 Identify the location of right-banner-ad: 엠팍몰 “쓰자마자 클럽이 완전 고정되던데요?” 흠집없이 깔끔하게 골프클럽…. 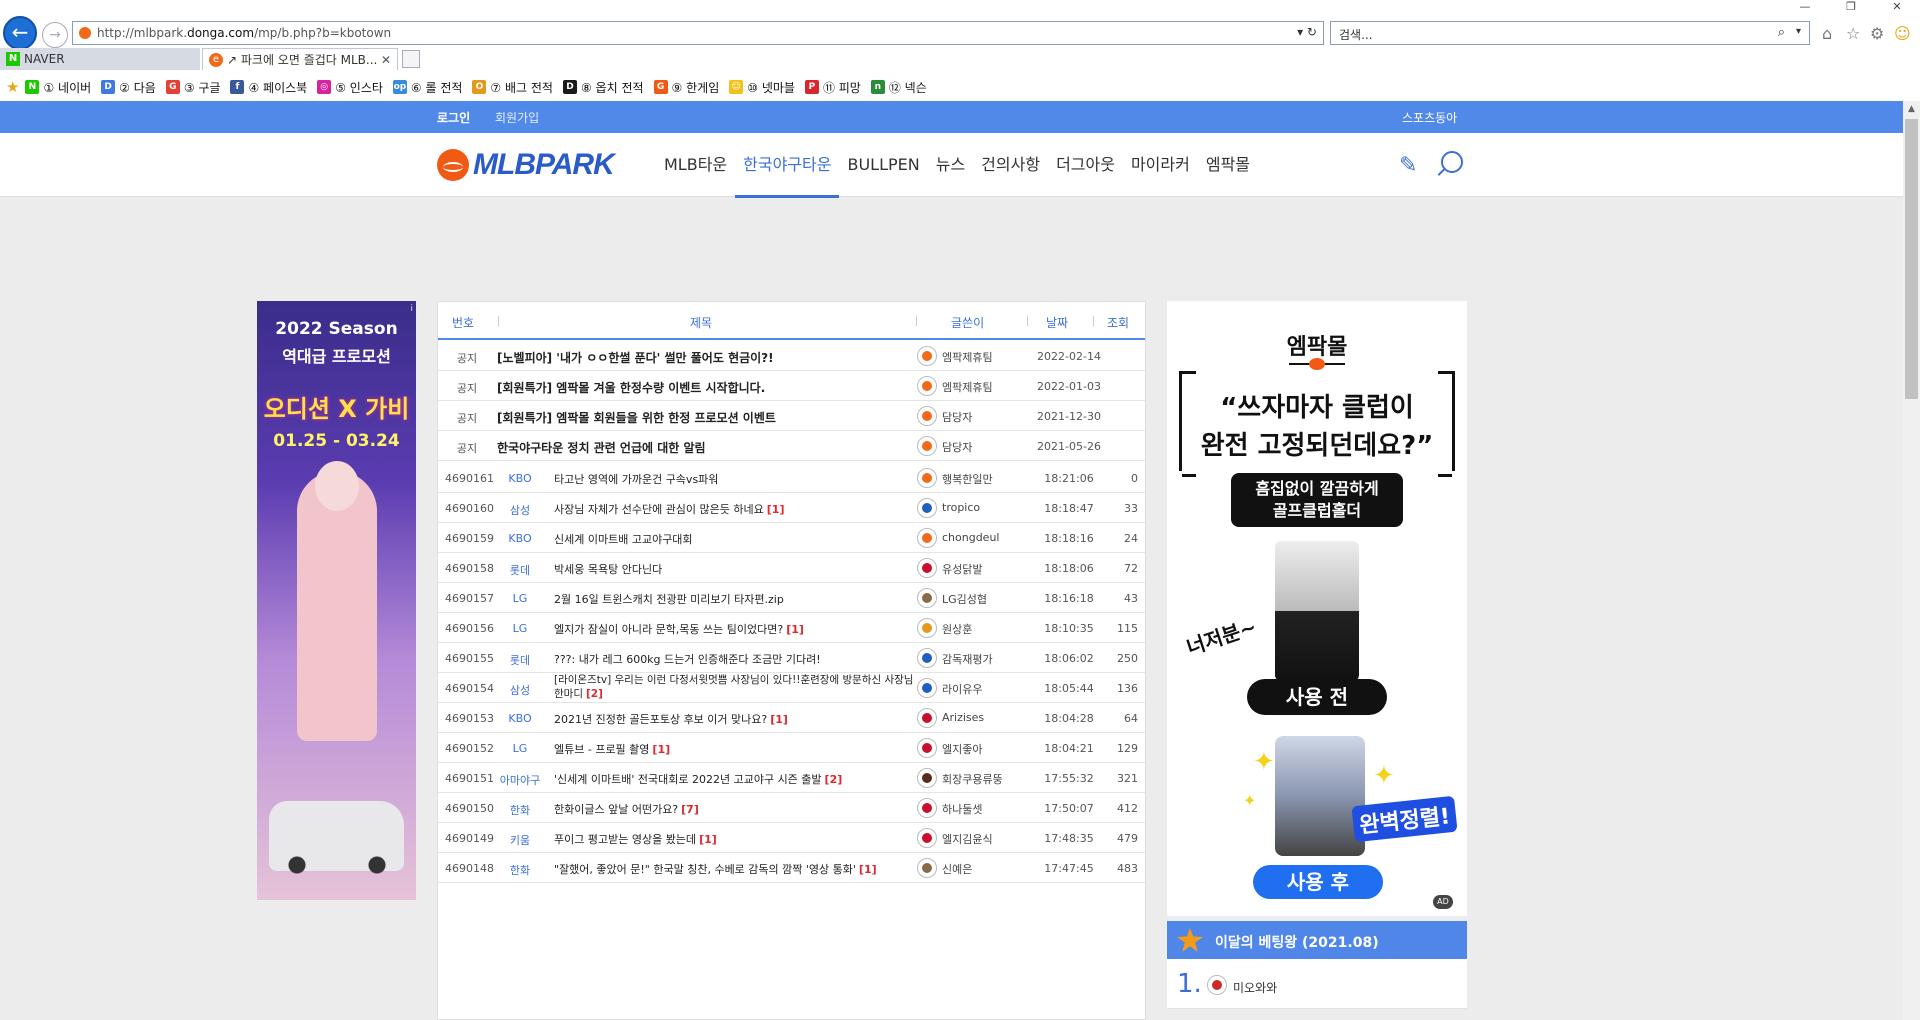
(1317, 608).